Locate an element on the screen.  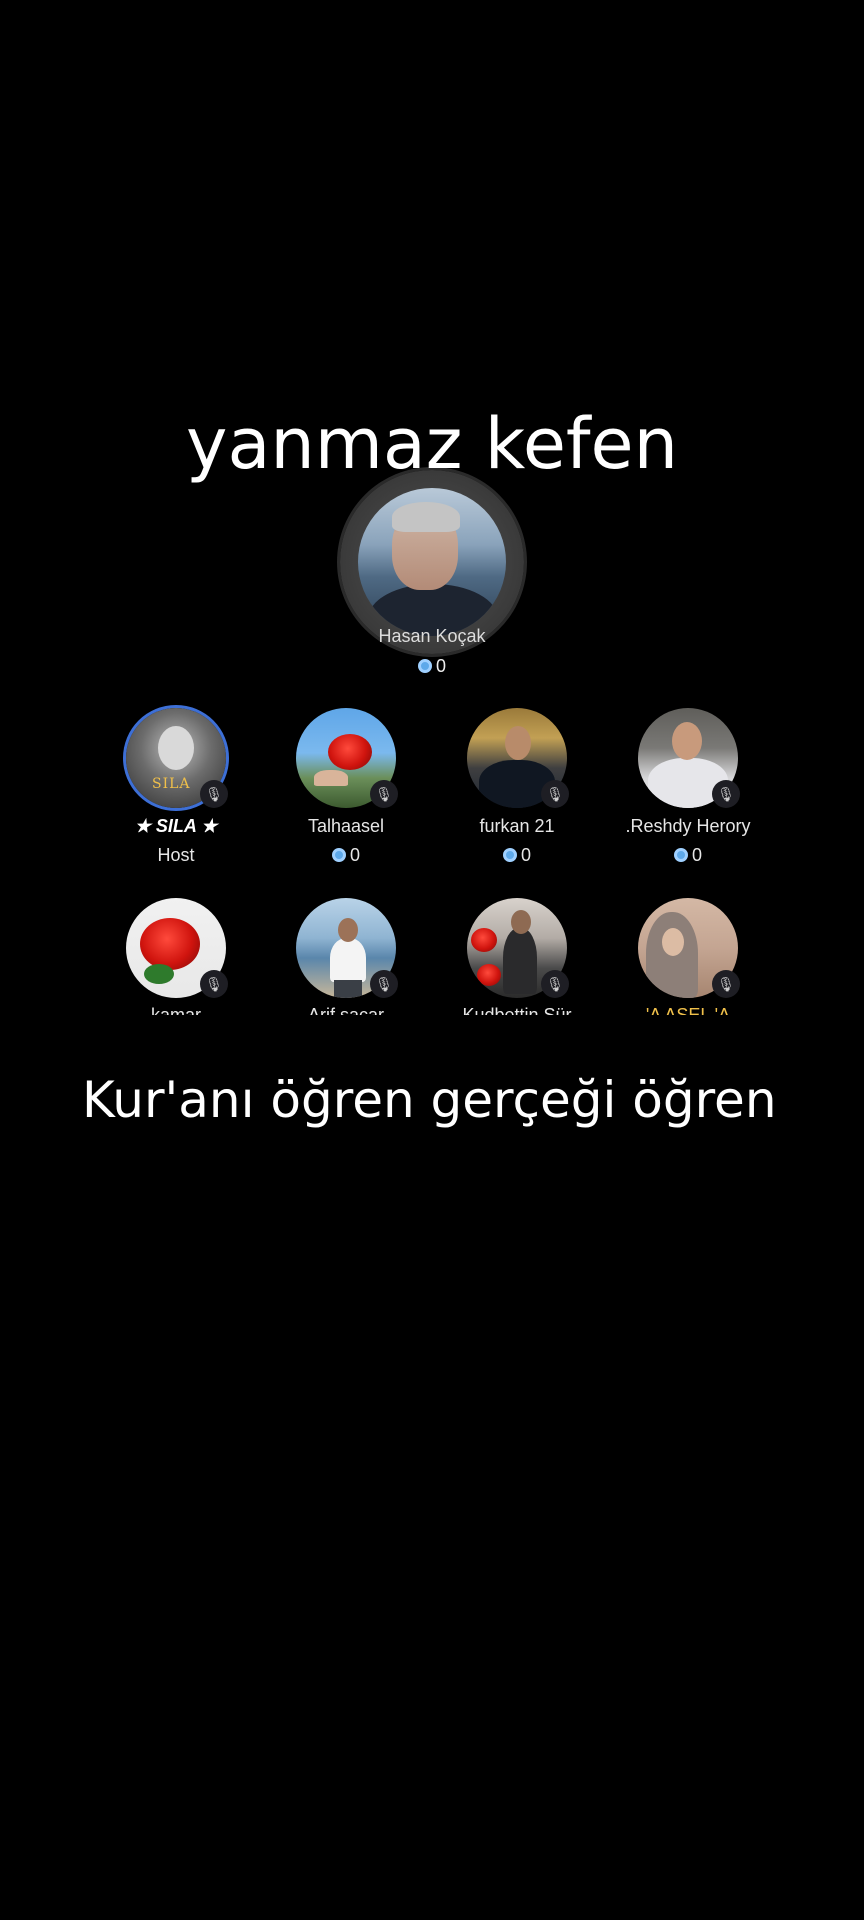
speaker-stat: 0 is located at coordinates (432, 666).